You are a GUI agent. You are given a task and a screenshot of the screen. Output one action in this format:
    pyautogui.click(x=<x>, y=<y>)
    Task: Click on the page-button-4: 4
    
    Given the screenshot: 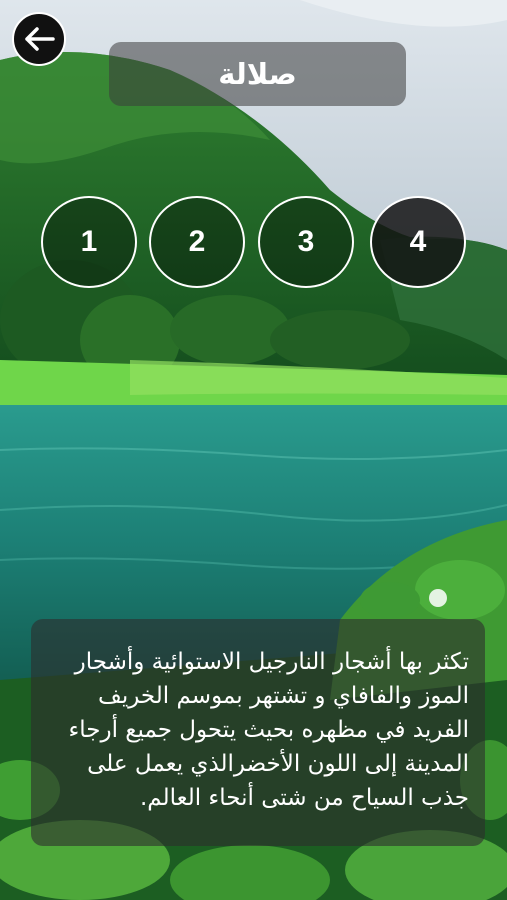 What is the action you would take?
    pyautogui.click(x=418, y=242)
    